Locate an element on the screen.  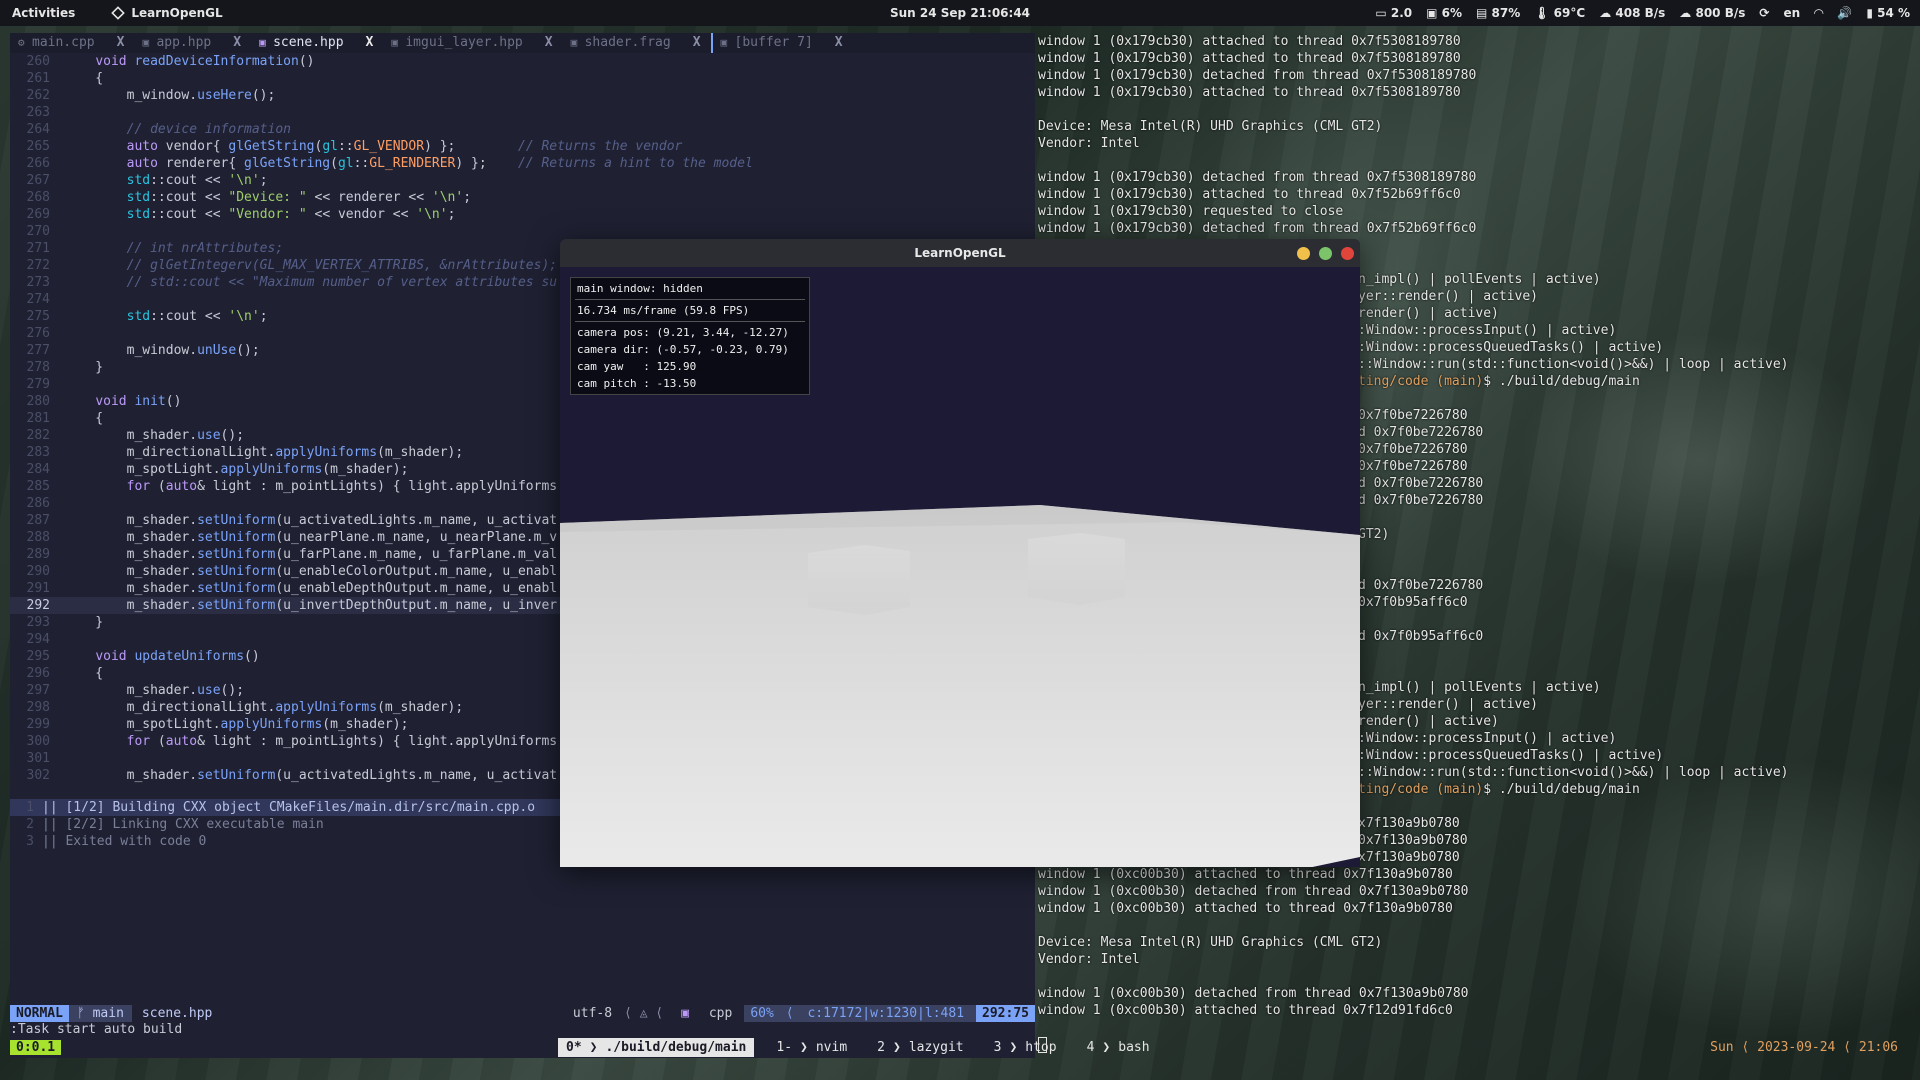
tab-shader-frag: ▣ shader.frag X is located at coordinates (637, 43).